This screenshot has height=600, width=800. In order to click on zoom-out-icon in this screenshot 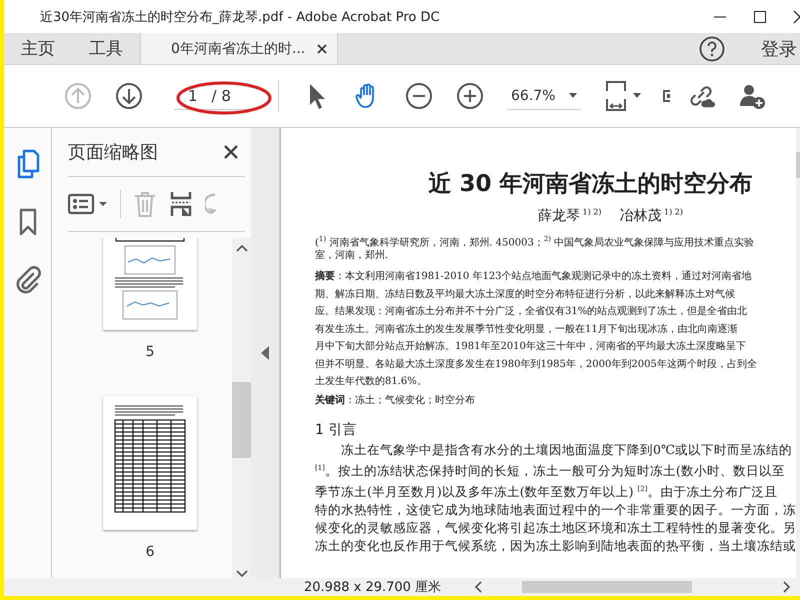, I will do `click(419, 96)`.